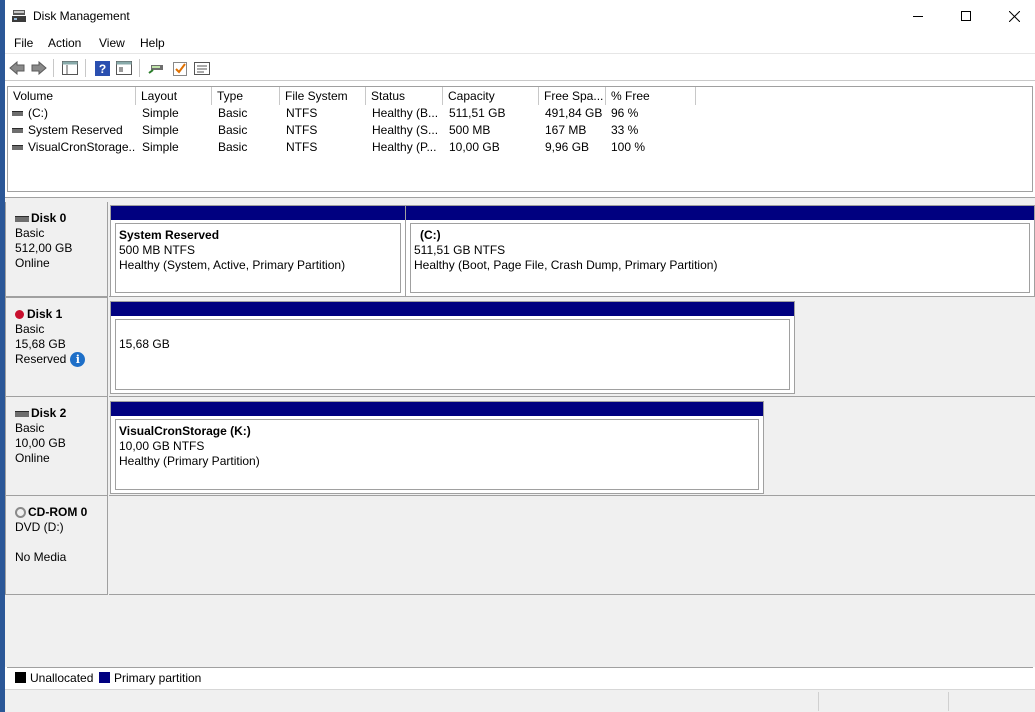 The height and width of the screenshot is (712, 1035). What do you see at coordinates (174, 96) in the screenshot?
I see `column-header-layout: Layout` at bounding box center [174, 96].